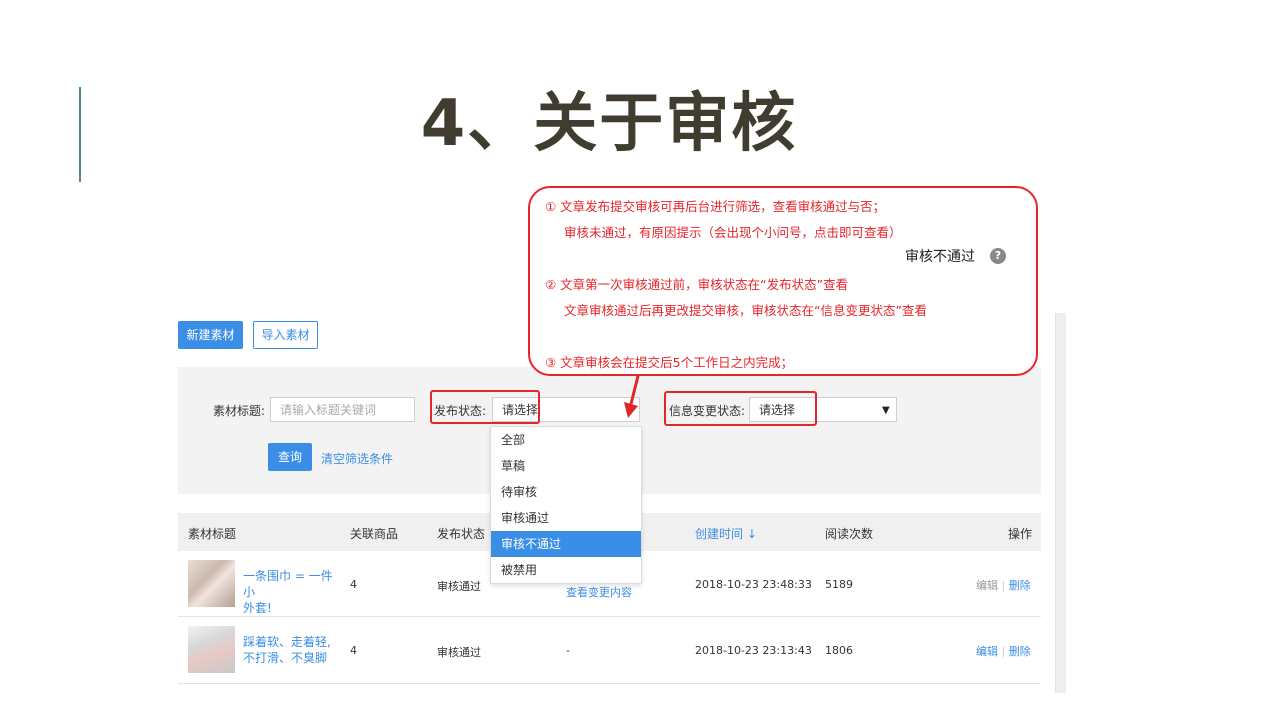 The width and height of the screenshot is (1280, 720). What do you see at coordinates (745, 310) in the screenshot?
I see `annotation-line-4: 文章审核通过后再更改提交审核，审核状态在“信息变更状态”查看` at bounding box center [745, 310].